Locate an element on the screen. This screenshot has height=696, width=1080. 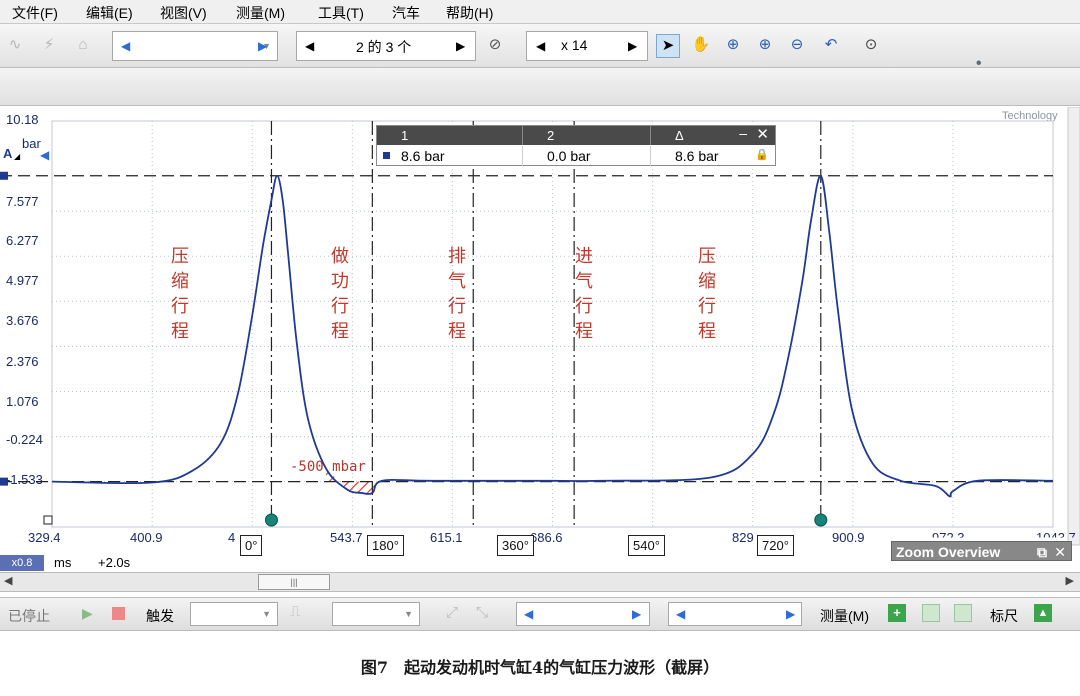
zoom-area-icon: ⊕ is located at coordinates (733, 45).